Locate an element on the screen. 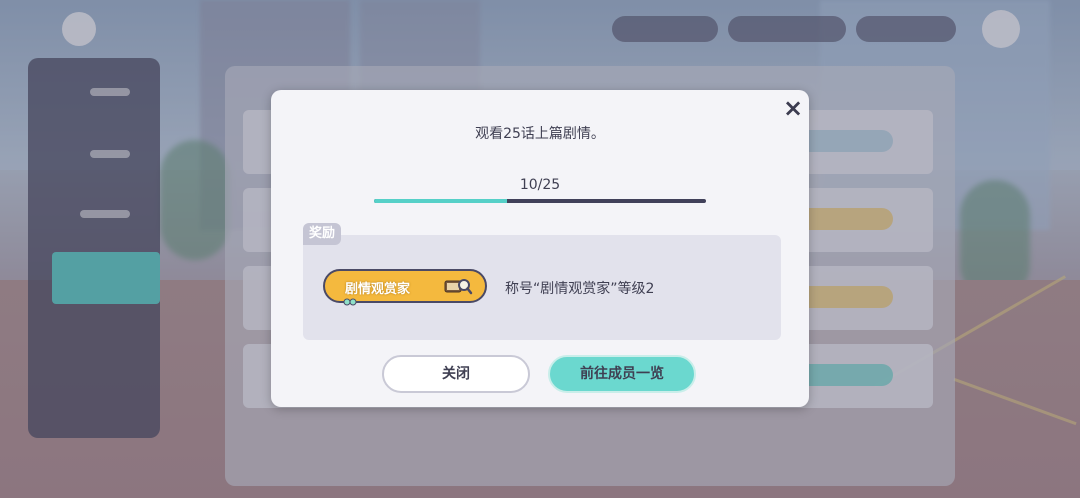  sparkle-icon is located at coordinates (350, 302).